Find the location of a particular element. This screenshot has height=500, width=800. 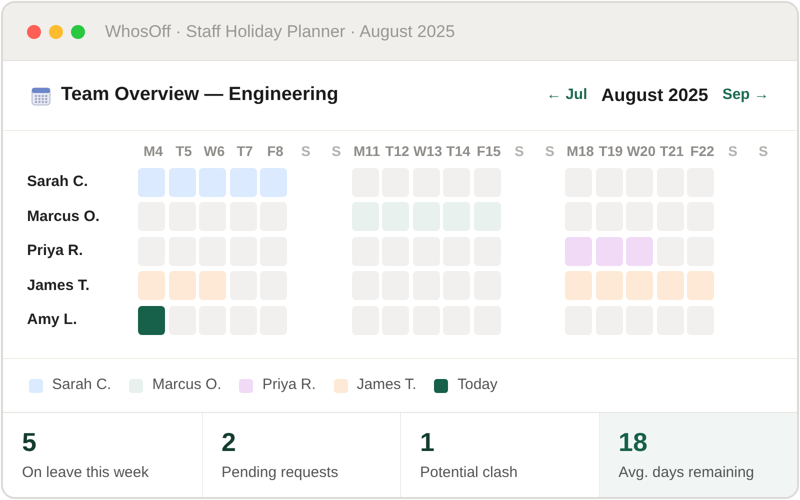

stat-label: Potential clash is located at coordinates (469, 472).